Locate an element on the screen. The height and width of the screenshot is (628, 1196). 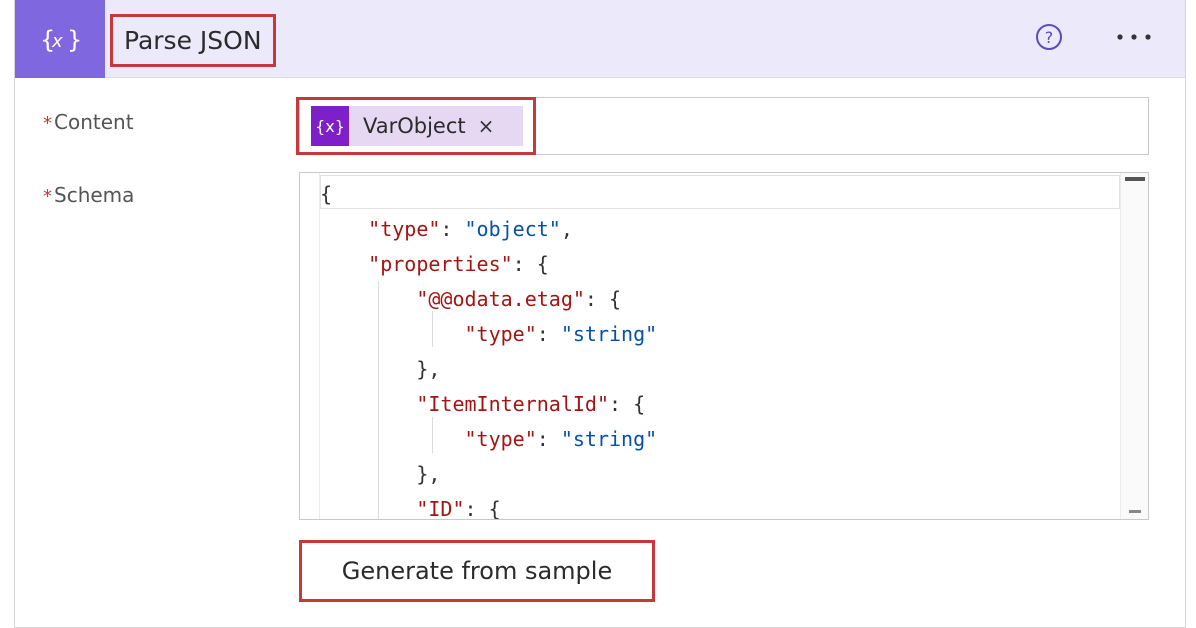
variable-braces-icon: { x } is located at coordinates (60, 39).